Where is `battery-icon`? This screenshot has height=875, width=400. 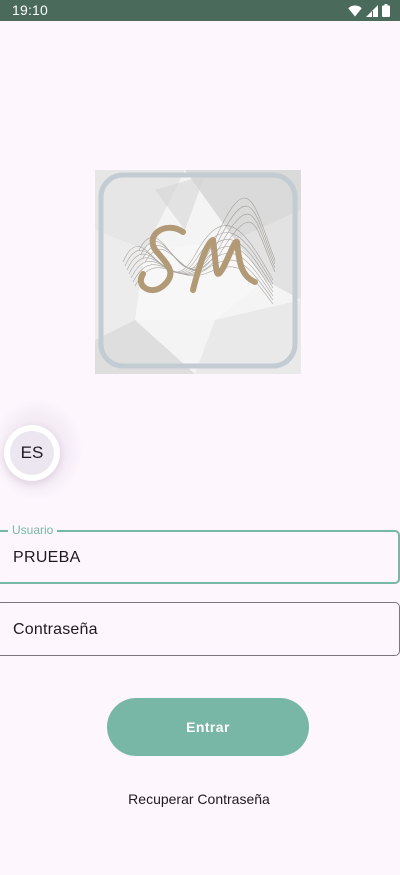
battery-icon is located at coordinates (386, 10).